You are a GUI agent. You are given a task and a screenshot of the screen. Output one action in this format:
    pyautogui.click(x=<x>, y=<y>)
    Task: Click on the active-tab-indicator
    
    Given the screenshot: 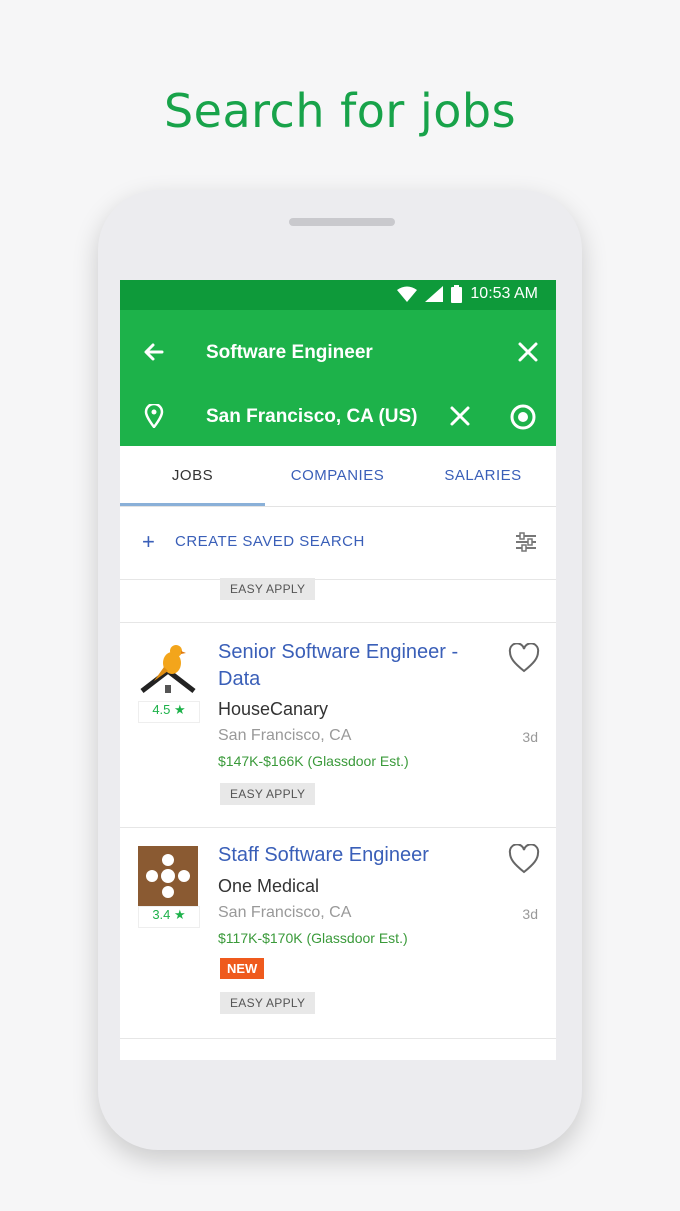 What is the action you would take?
    pyautogui.click(x=192, y=504)
    